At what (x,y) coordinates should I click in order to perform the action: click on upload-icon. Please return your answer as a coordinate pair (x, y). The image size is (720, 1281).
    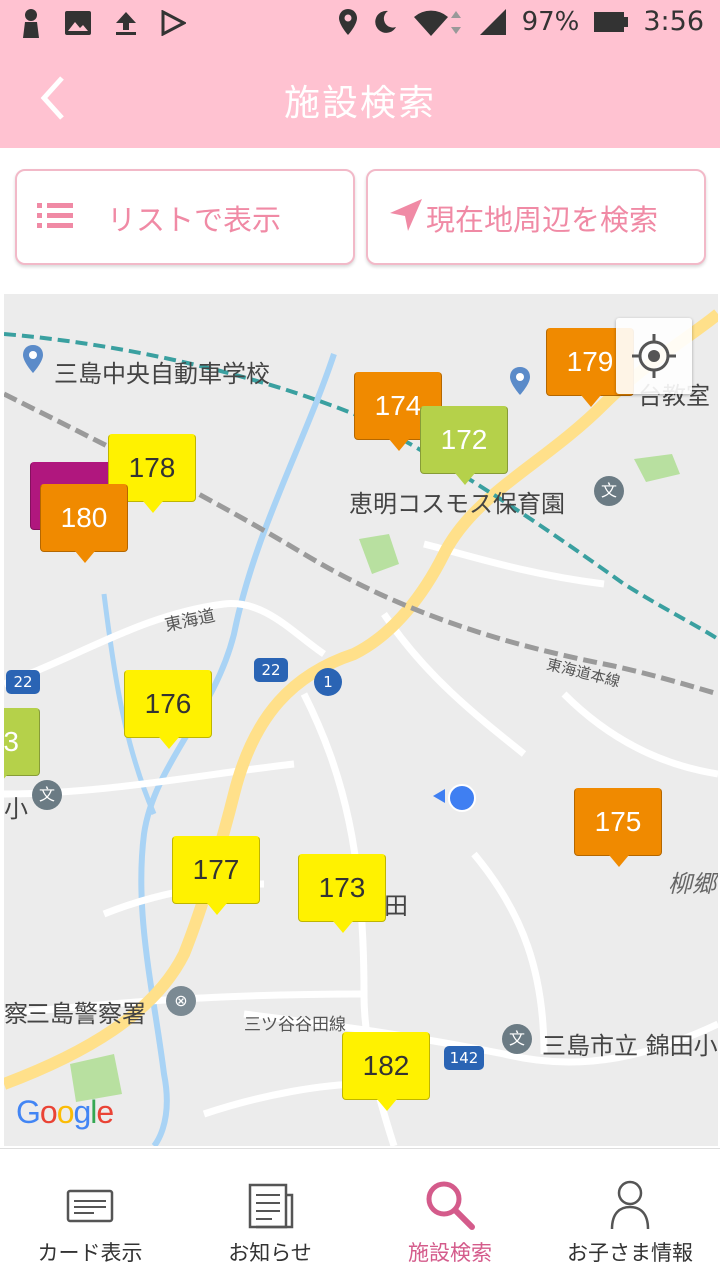
    Looking at the image, I should click on (126, 23).